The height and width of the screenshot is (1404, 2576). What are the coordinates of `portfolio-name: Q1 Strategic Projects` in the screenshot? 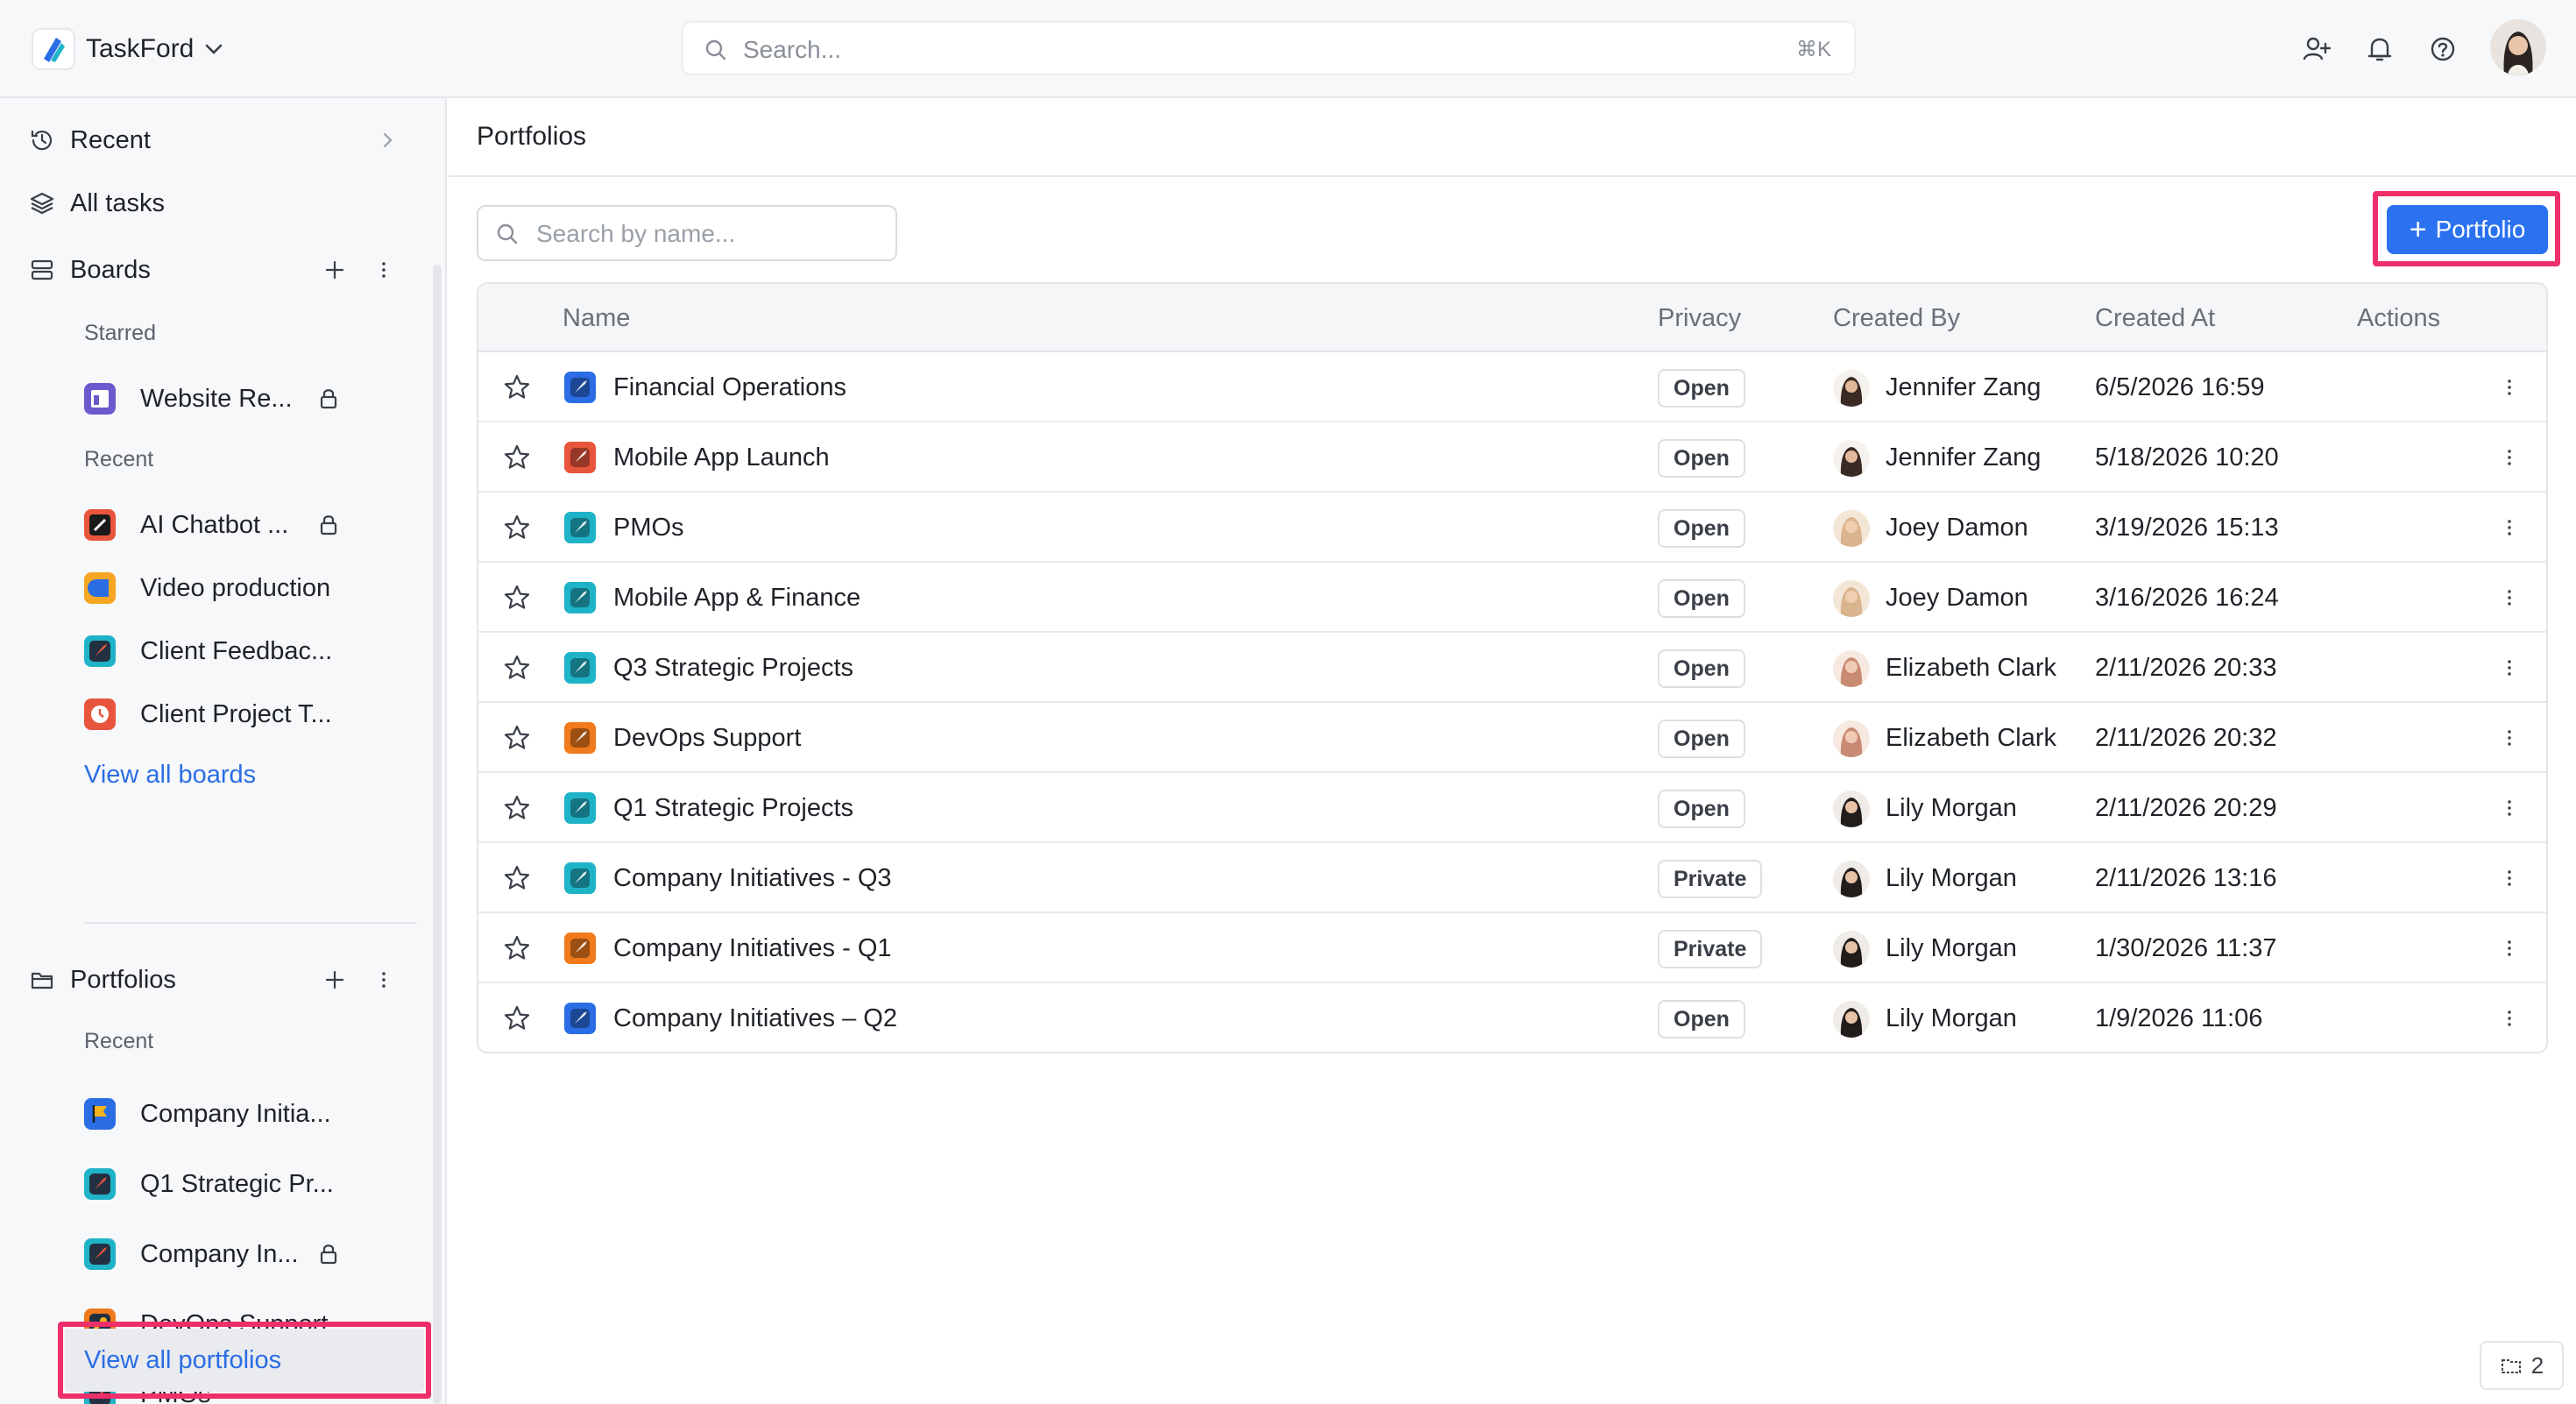 It's located at (733, 808).